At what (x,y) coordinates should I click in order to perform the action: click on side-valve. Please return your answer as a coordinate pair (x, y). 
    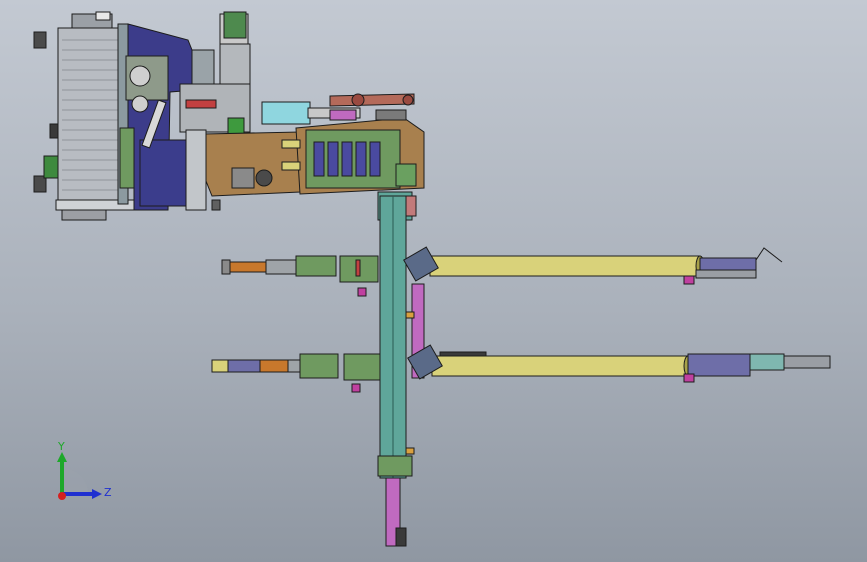
    Looking at the image, I should click on (203, 67).